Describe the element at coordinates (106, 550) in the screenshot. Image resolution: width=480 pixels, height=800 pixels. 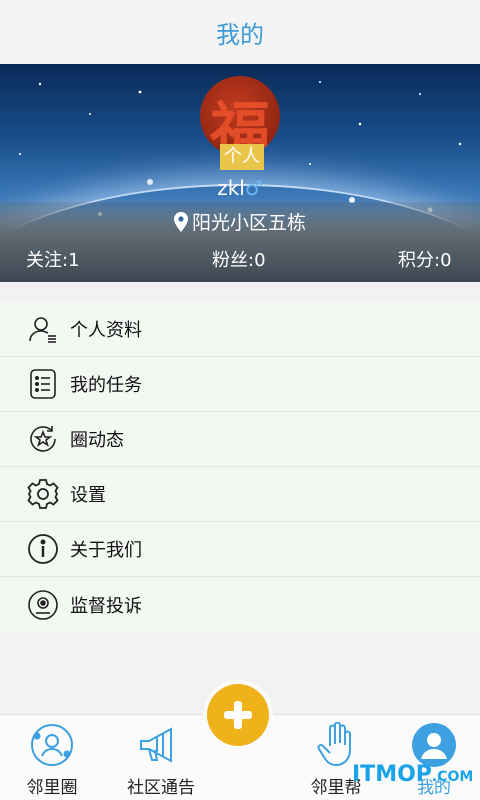
I see `menu-item-label: 关于我们` at that location.